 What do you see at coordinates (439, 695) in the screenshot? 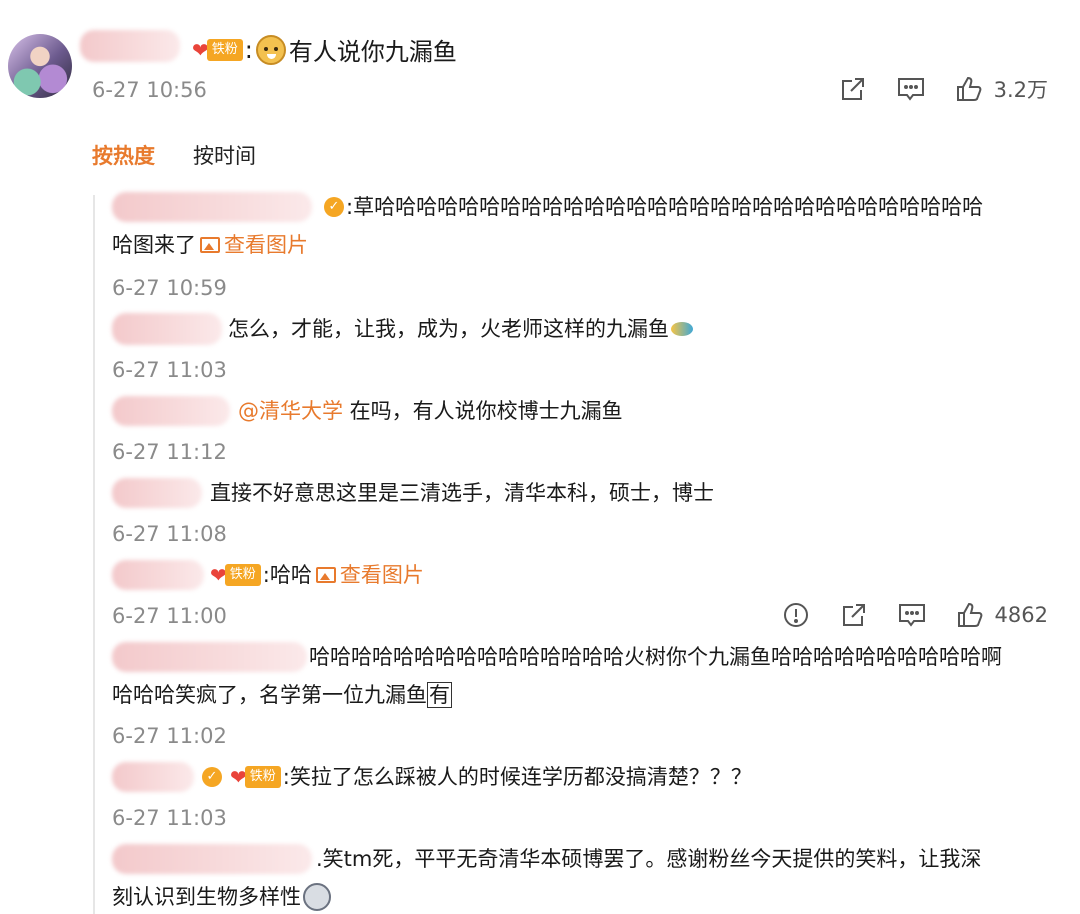
I see `boxed-char-emoji: 有` at bounding box center [439, 695].